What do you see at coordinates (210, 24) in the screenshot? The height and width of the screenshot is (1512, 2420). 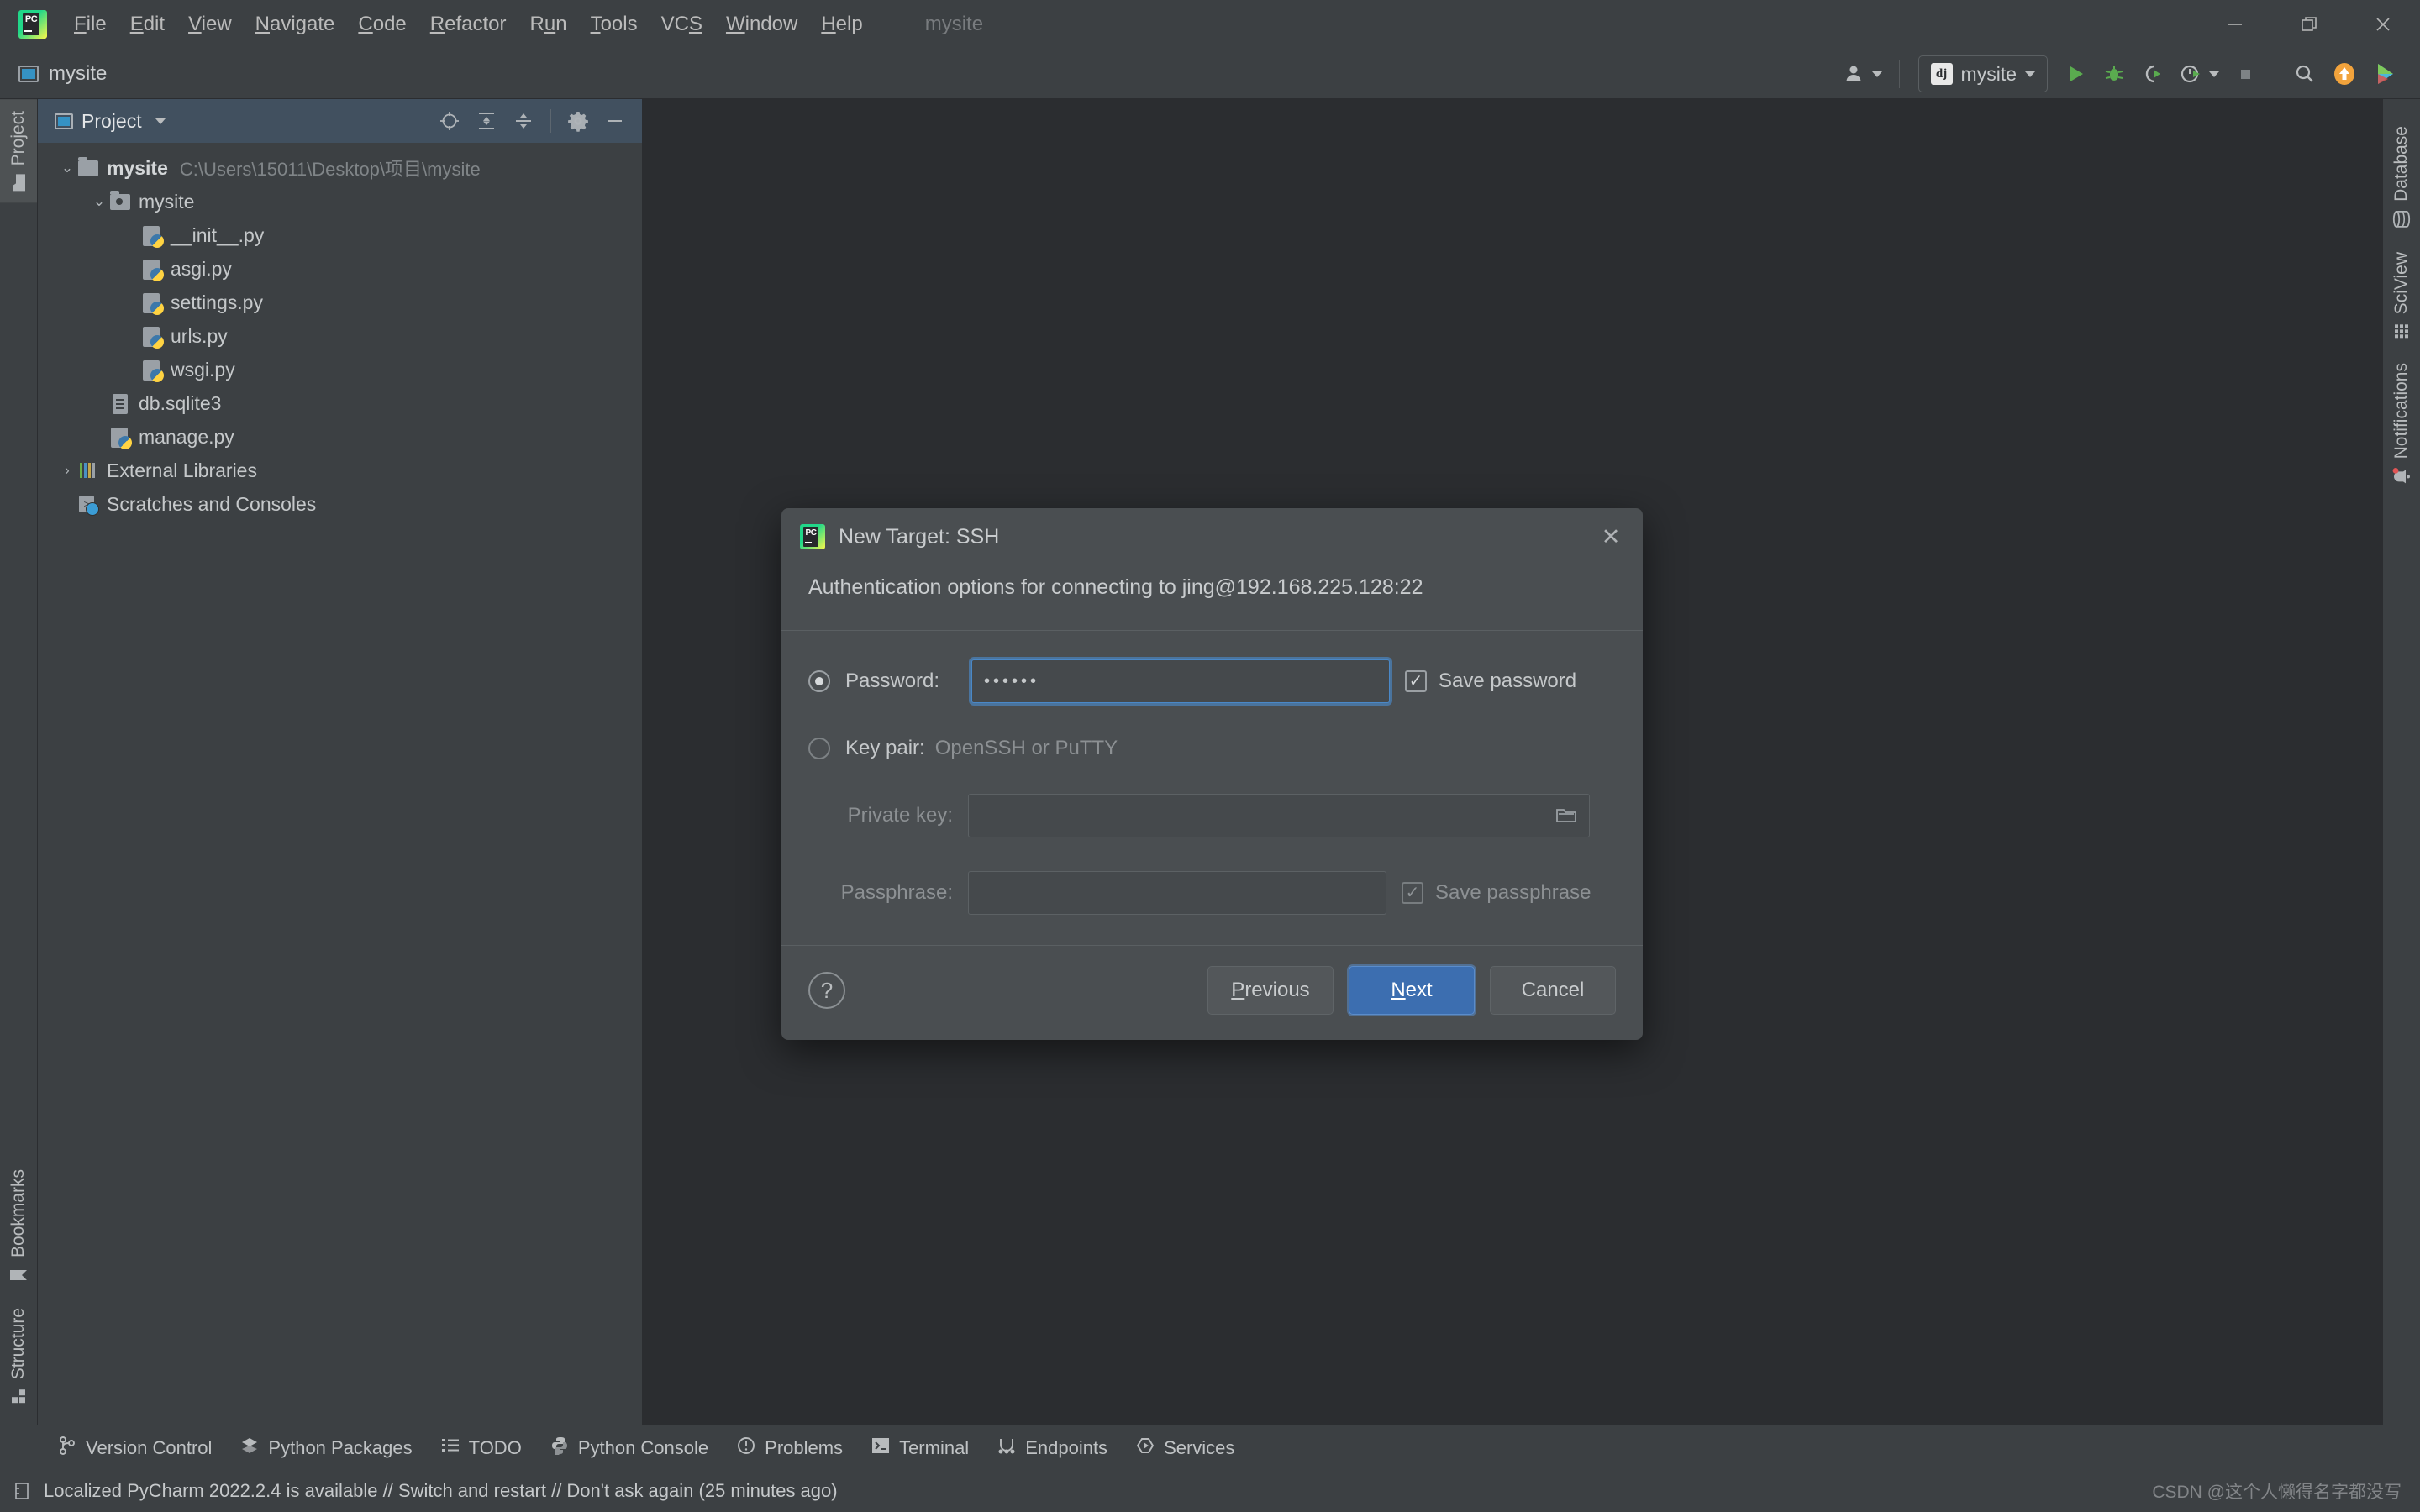 I see `menu-item-view: View` at bounding box center [210, 24].